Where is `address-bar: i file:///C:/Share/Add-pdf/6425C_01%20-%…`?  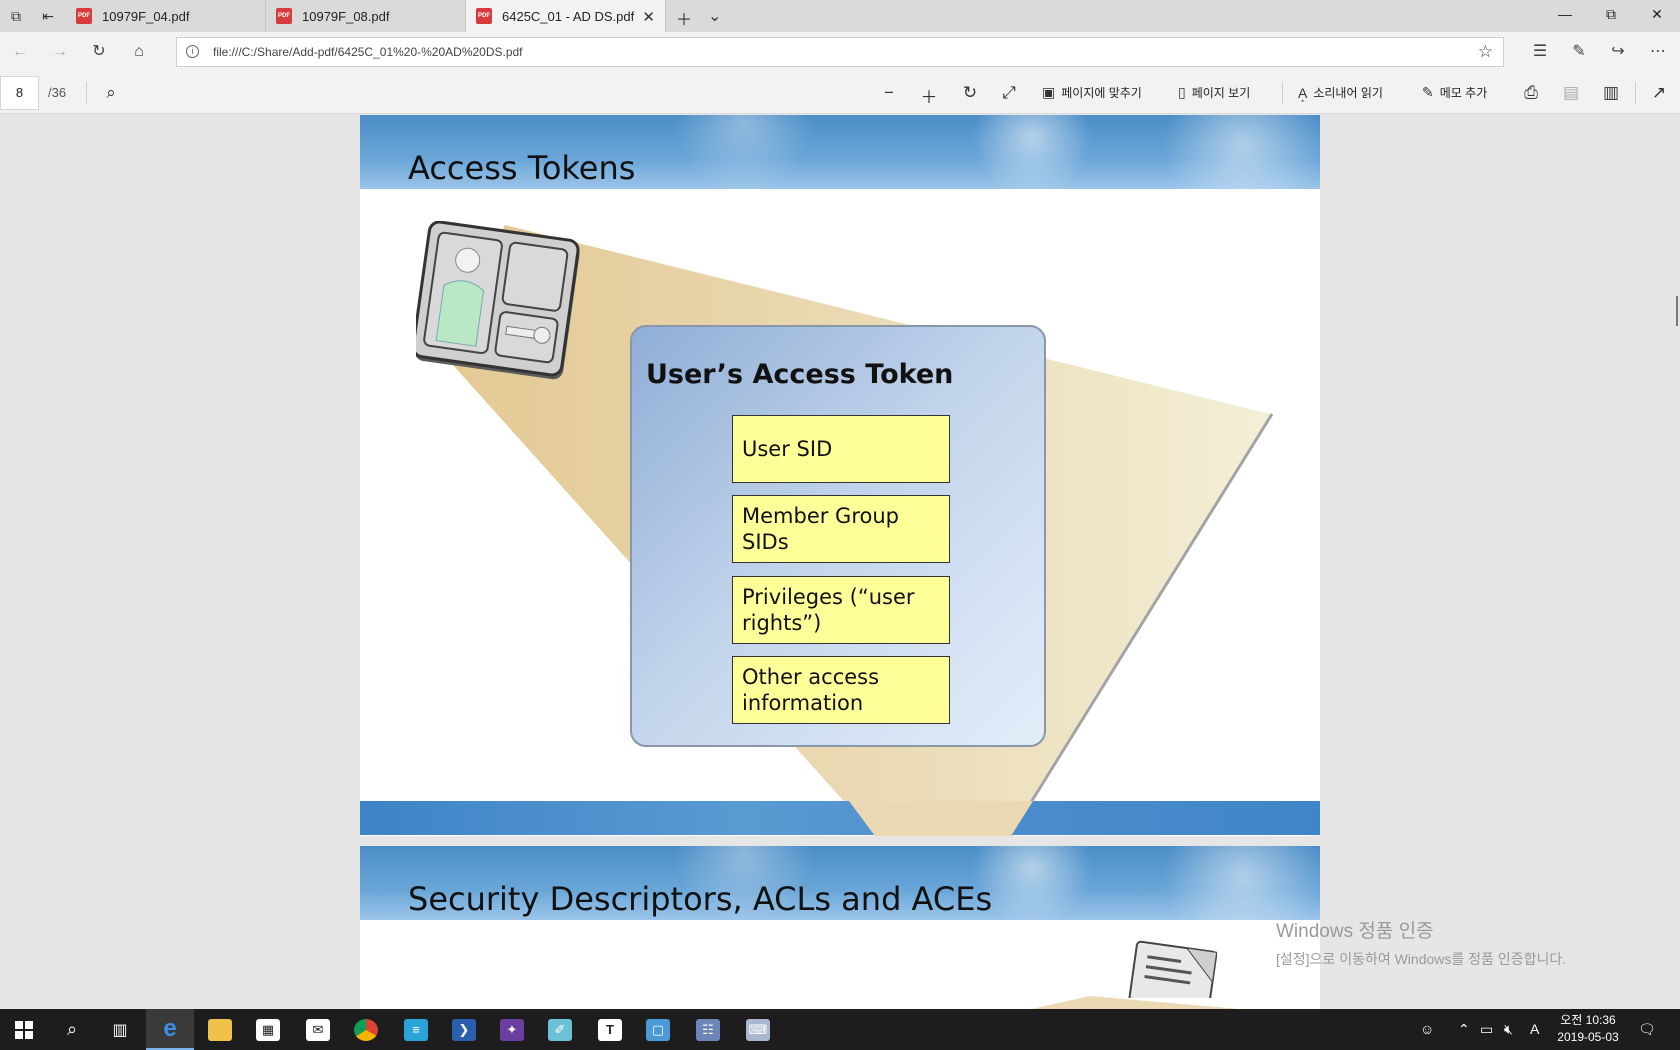
address-bar: i file:///C:/Share/Add-pdf/6425C_01%20-%… is located at coordinates (840, 52).